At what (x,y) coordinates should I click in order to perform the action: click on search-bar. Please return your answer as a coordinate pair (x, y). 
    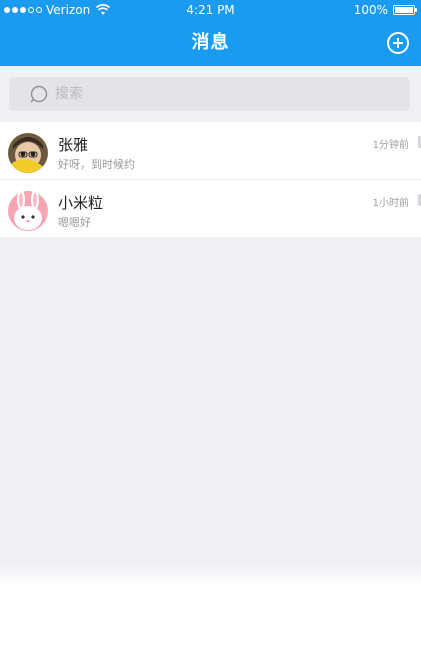
    Looking at the image, I should click on (210, 94).